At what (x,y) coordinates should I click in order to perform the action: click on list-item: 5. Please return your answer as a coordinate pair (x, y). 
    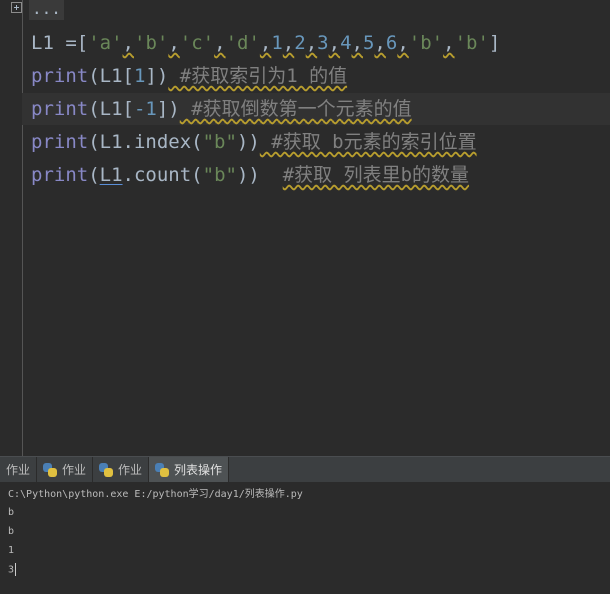
    Looking at the image, I should click on (368, 43).